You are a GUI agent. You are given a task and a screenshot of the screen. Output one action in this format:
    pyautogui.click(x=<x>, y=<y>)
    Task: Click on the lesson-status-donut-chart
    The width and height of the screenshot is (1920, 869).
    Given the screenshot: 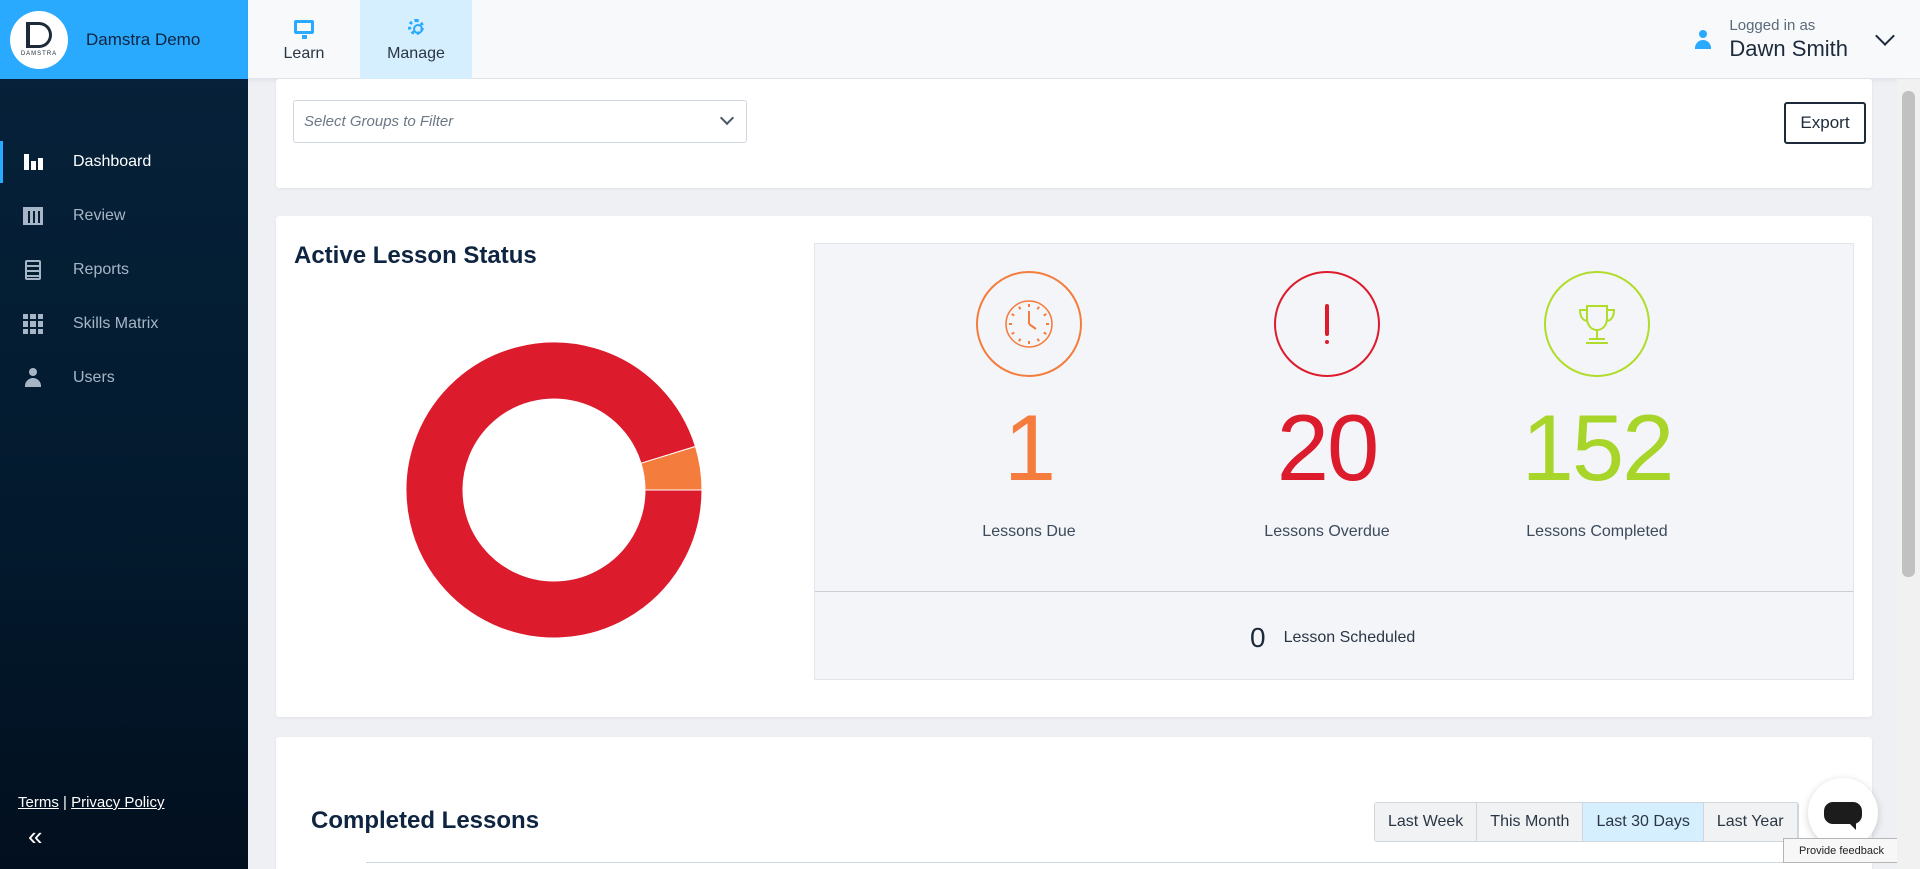 What is the action you would take?
    pyautogui.click(x=554, y=490)
    